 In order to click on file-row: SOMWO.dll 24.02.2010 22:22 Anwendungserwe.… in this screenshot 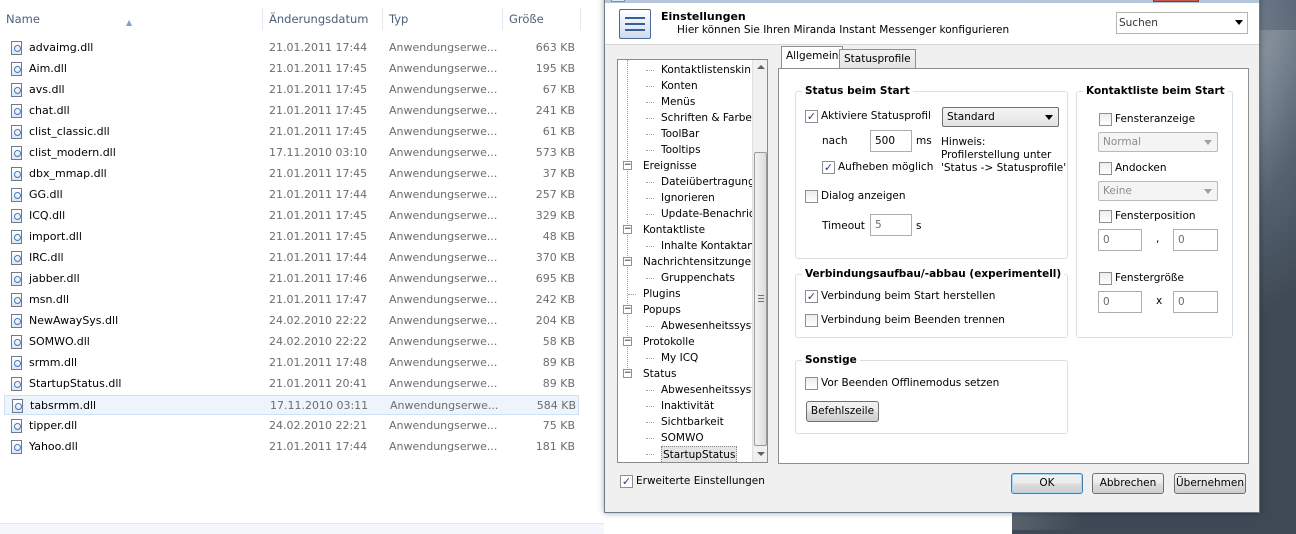, I will do `click(291, 342)`.